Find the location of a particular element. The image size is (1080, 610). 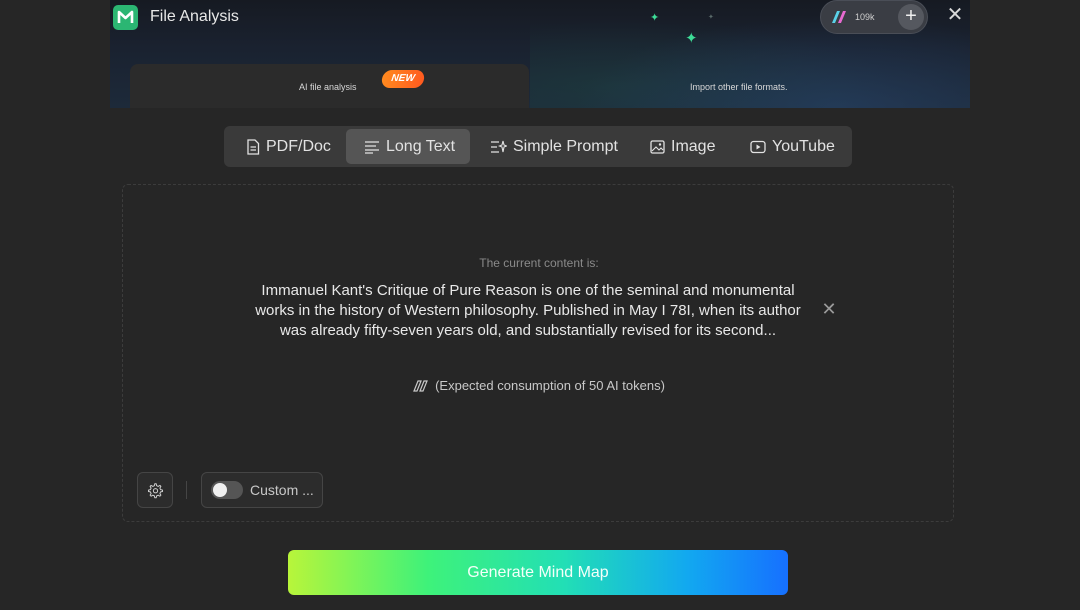

image-icon is located at coordinates (657, 146).